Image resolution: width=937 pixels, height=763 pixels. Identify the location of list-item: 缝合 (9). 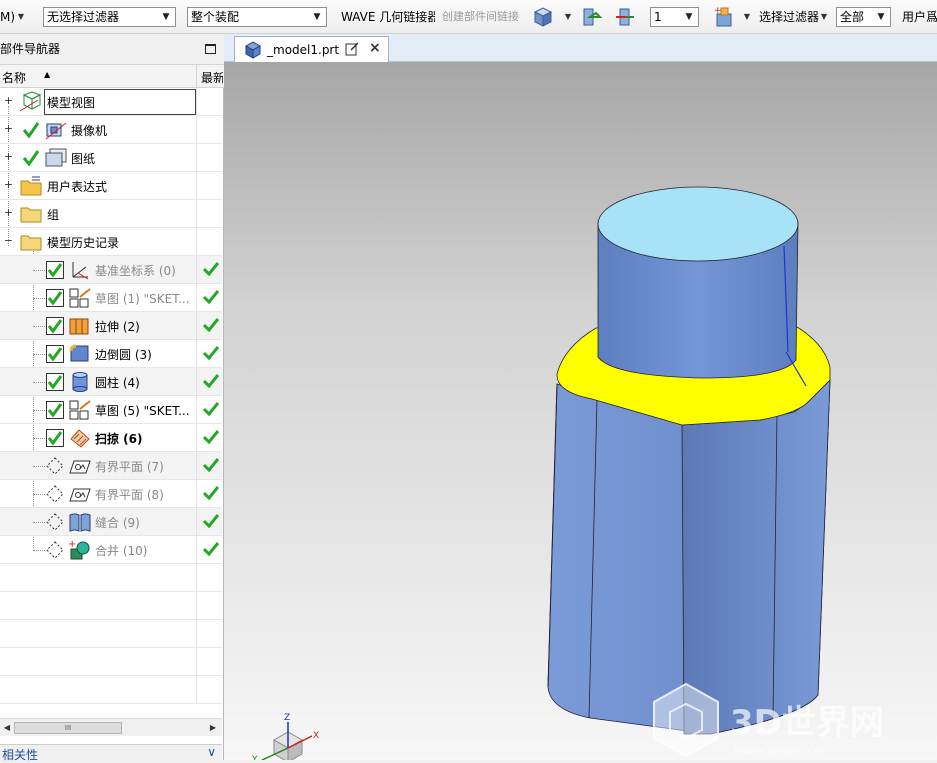
(111, 522).